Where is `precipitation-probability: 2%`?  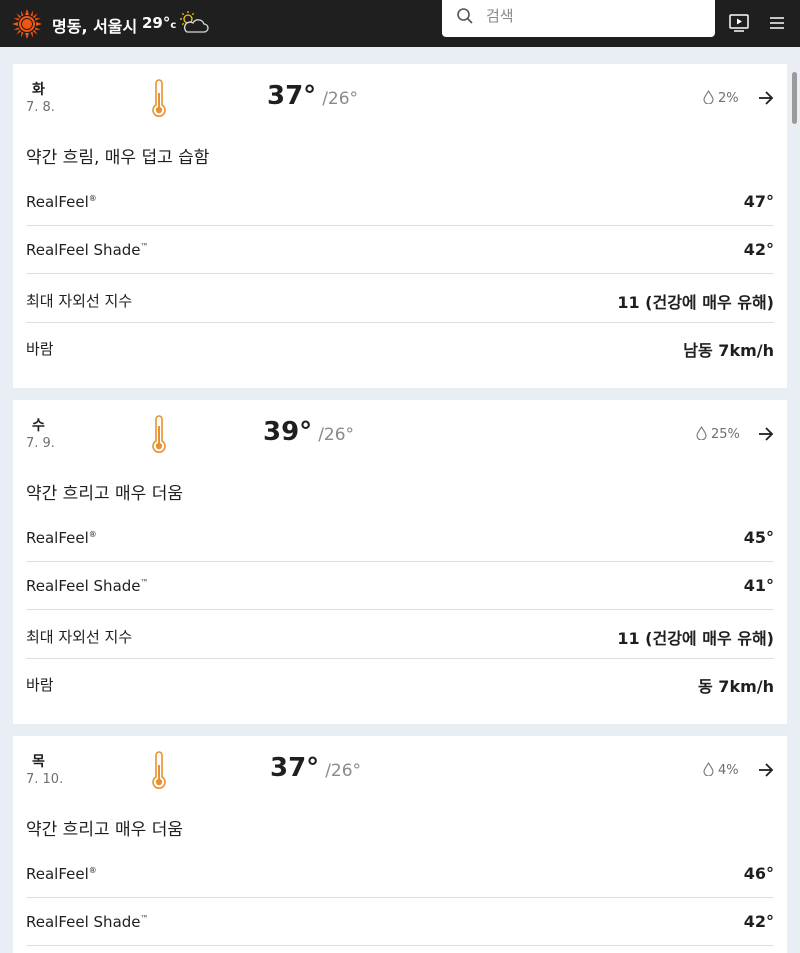
precipitation-probability: 2% is located at coordinates (721, 97).